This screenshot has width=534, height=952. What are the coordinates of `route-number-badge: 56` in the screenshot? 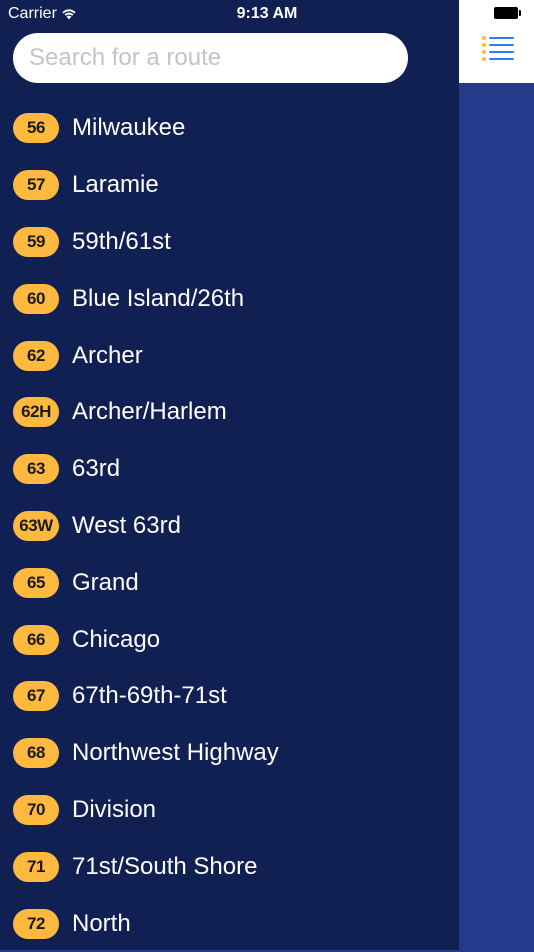 It's located at (36, 128).